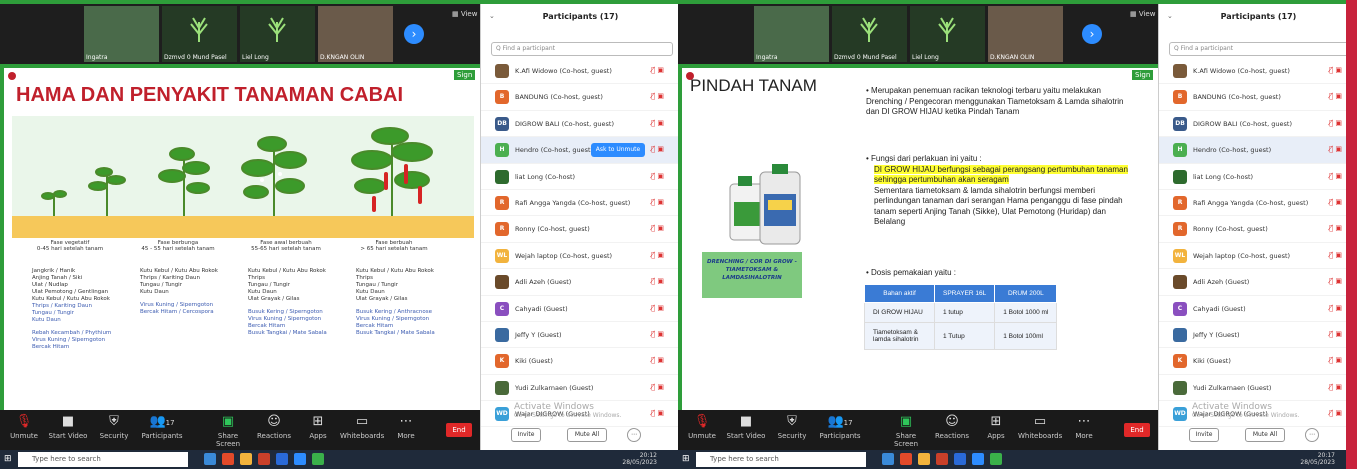 This screenshot has width=1357, height=469. What do you see at coordinates (1040, 421) in the screenshot?
I see `whiteboard-icon: ▭` at bounding box center [1040, 421].